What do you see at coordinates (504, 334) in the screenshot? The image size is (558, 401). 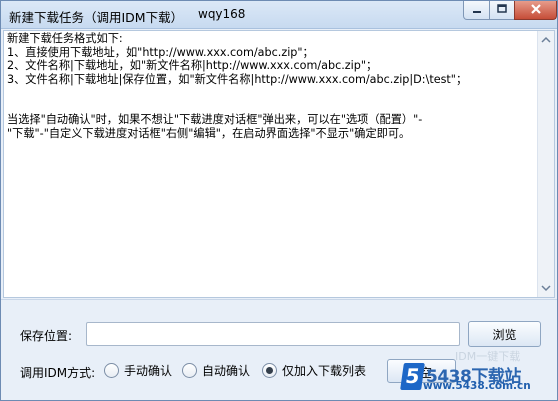 I see `browse-button: 浏览` at bounding box center [504, 334].